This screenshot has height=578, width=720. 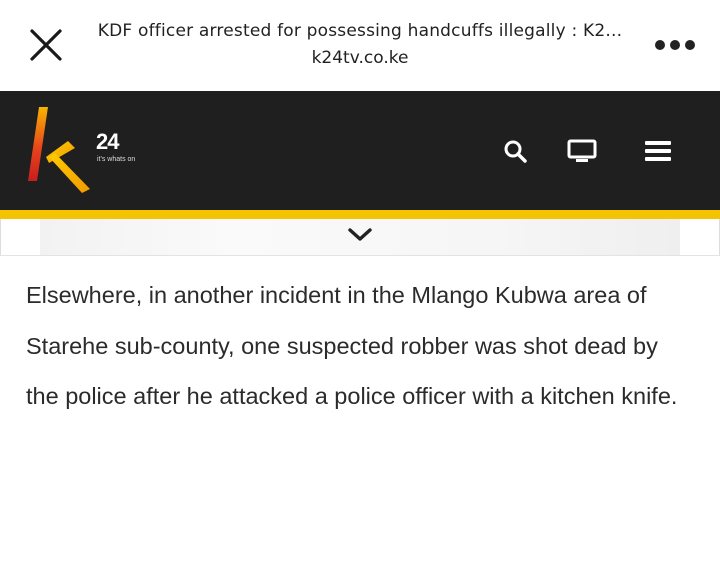 I want to click on subnav-bar, so click(x=360, y=237).